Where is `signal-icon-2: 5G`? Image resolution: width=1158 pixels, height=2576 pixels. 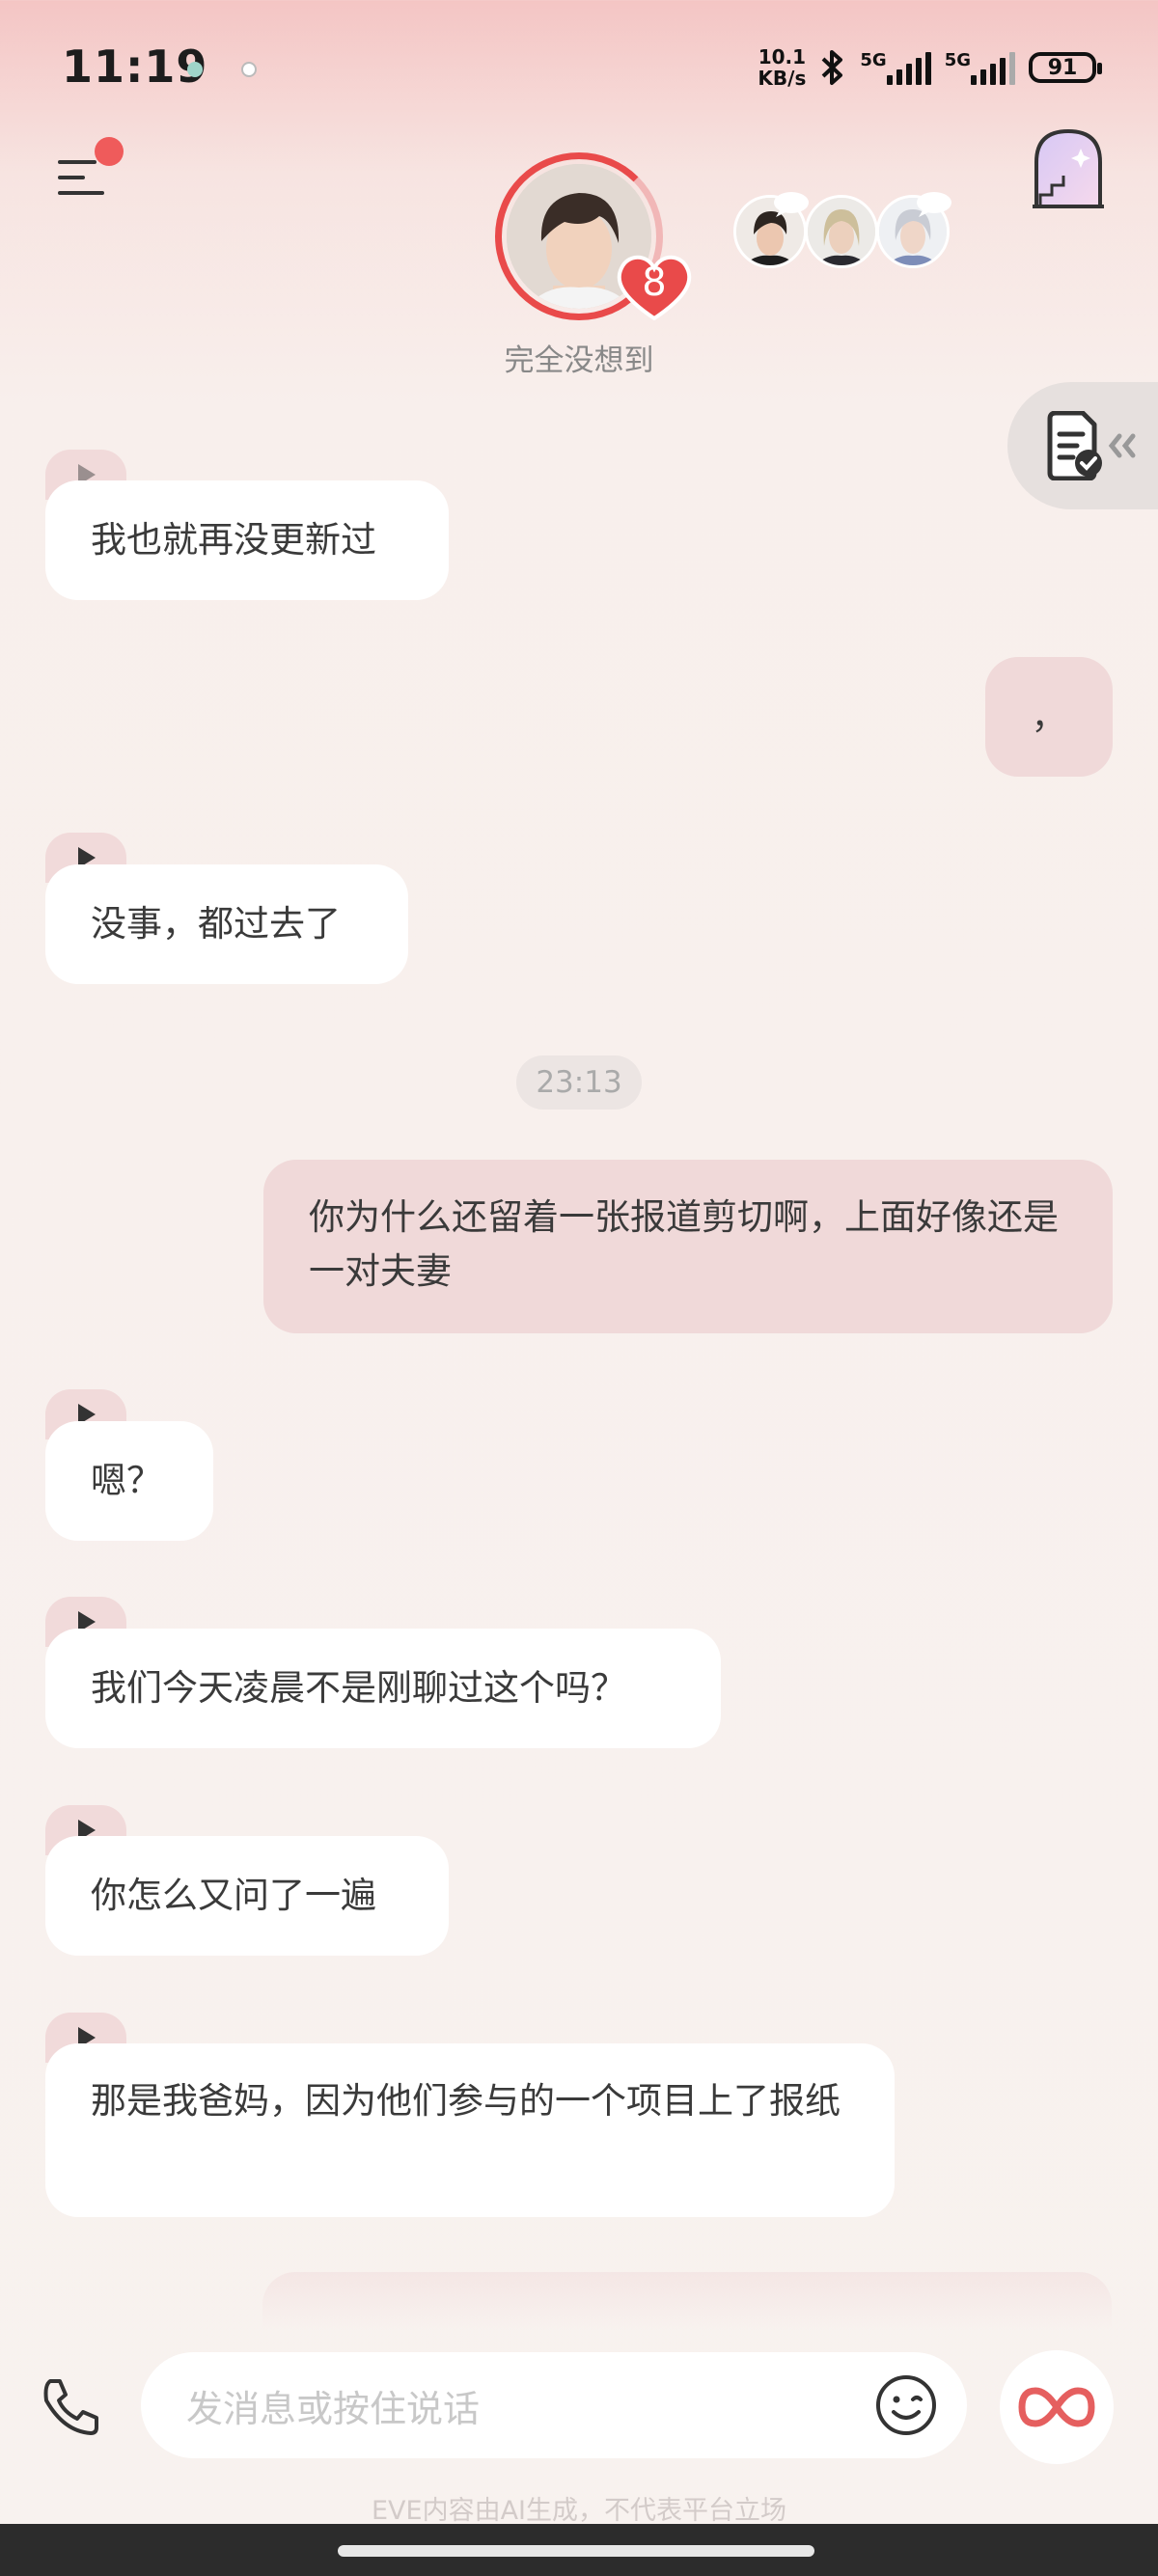 signal-icon-2: 5G is located at coordinates (980, 67).